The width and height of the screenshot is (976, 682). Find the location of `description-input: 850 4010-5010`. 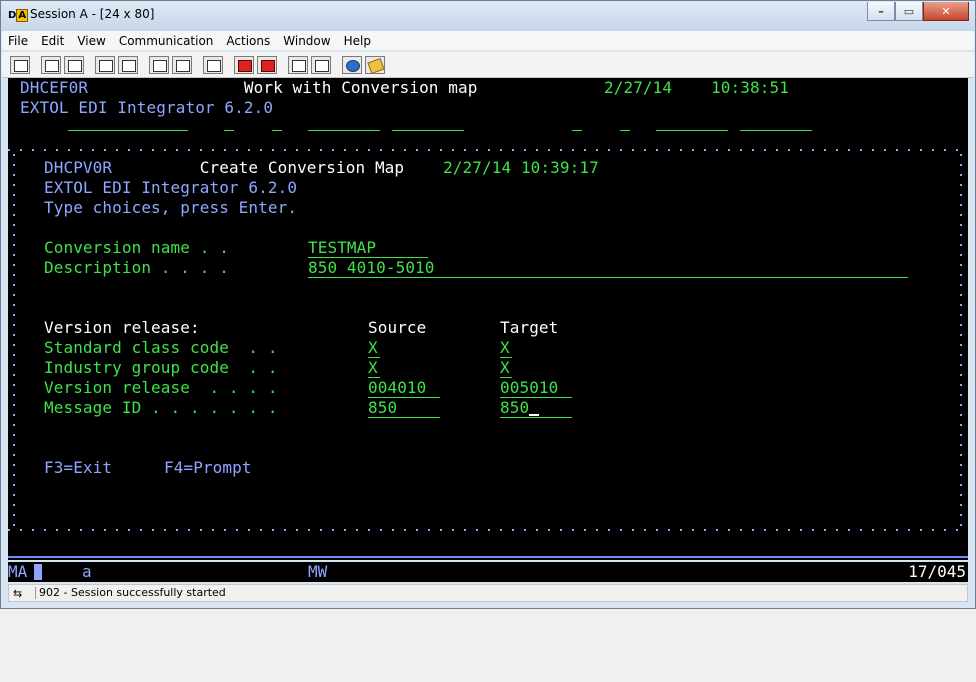

description-input: 850 4010-5010 is located at coordinates (608, 268).